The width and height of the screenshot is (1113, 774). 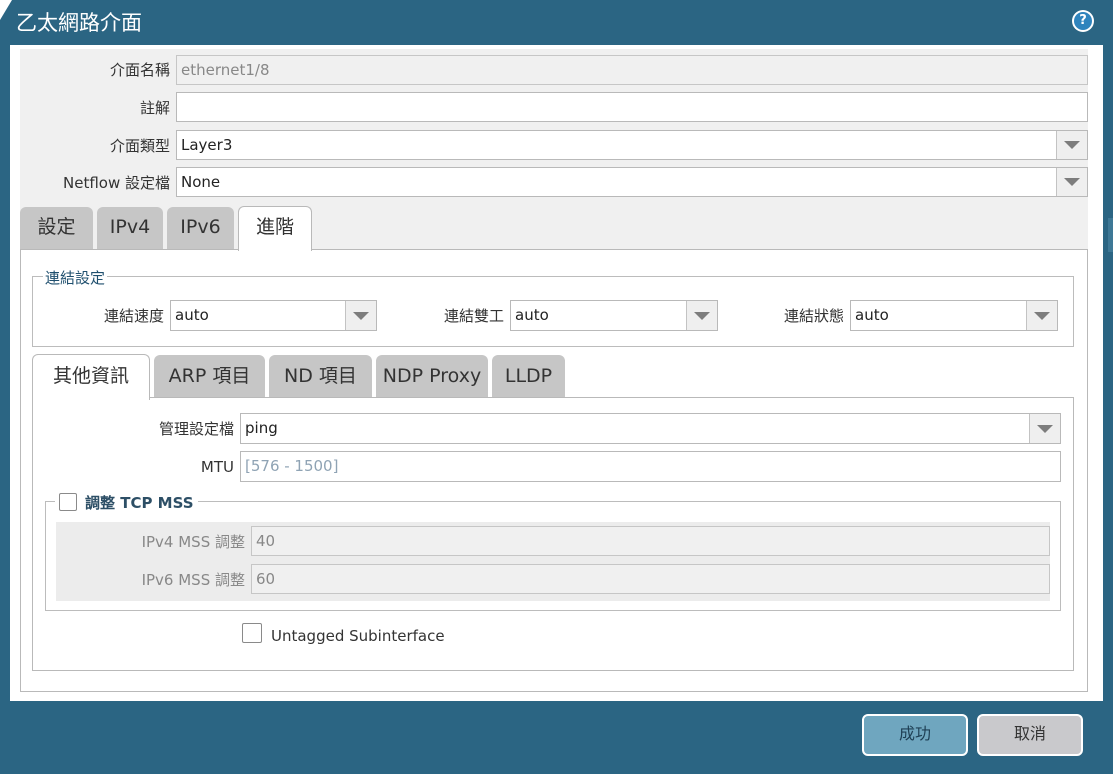 What do you see at coordinates (192, 315) in the screenshot?
I see `link-speed-value: auto` at bounding box center [192, 315].